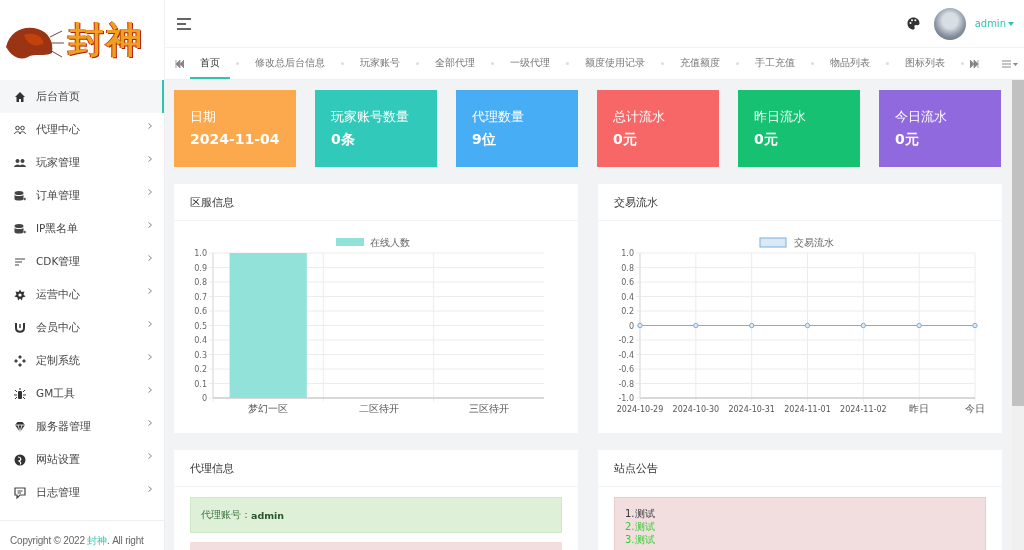  Describe the element at coordinates (343, 140) in the screenshot. I see `stat-value: 0条` at that location.